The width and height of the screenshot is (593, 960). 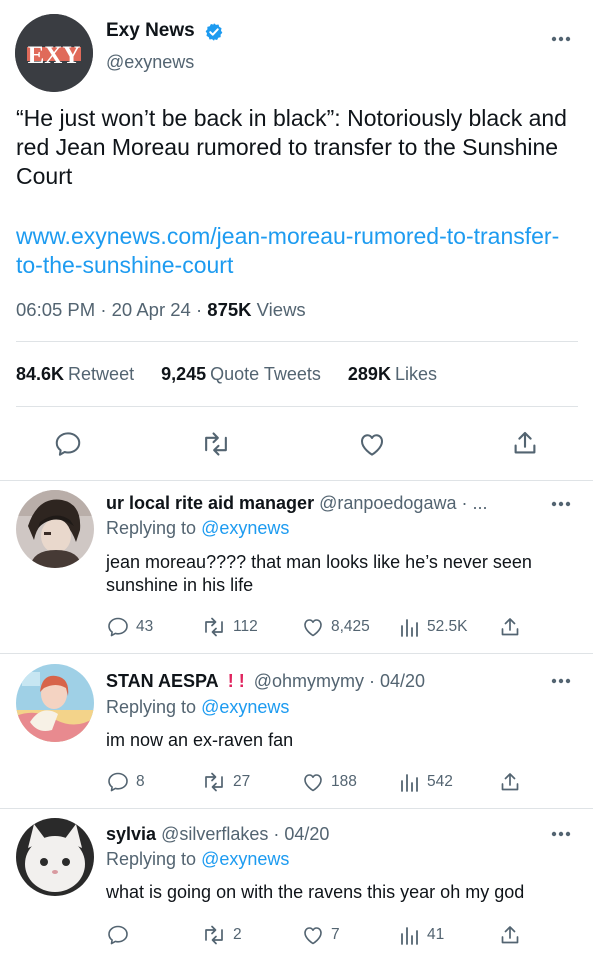 I want to click on reply-count: 43, so click(x=145, y=626).